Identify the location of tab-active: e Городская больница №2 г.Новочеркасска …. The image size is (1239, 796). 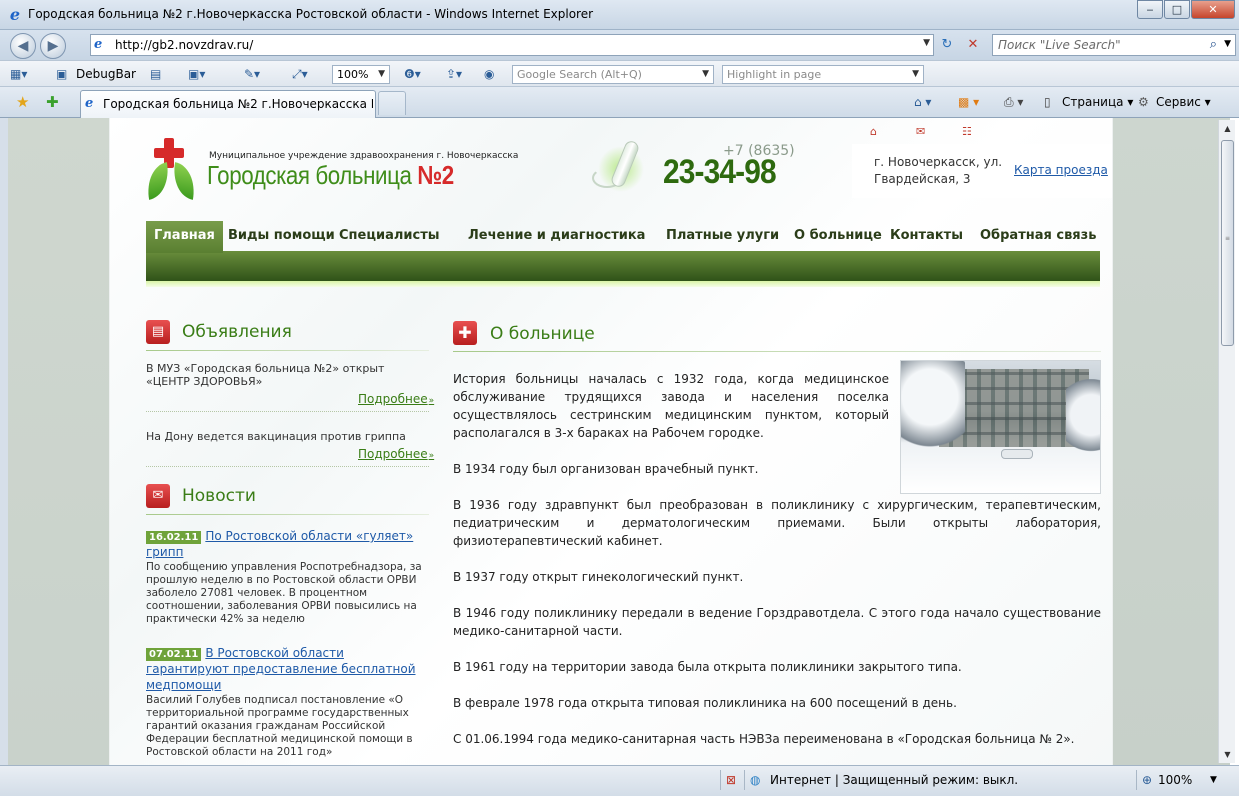
(228, 104).